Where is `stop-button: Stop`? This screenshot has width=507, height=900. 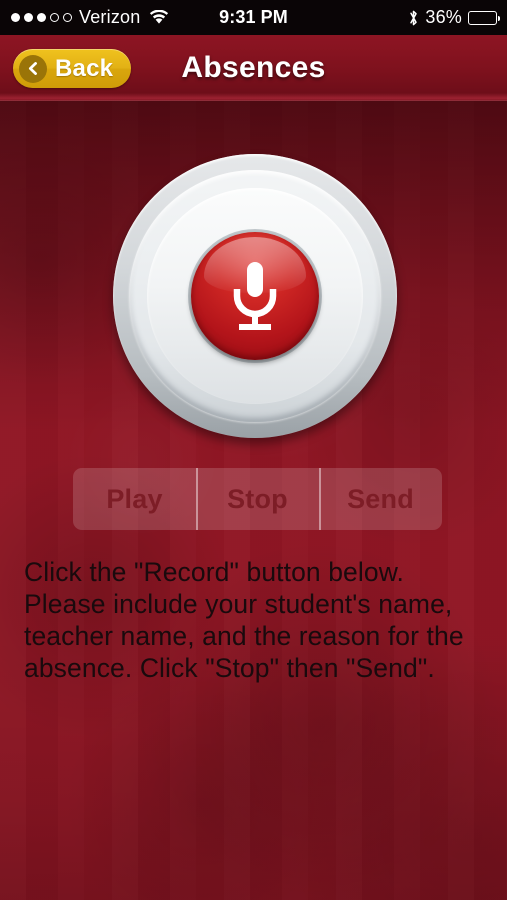 stop-button: Stop is located at coordinates (257, 499).